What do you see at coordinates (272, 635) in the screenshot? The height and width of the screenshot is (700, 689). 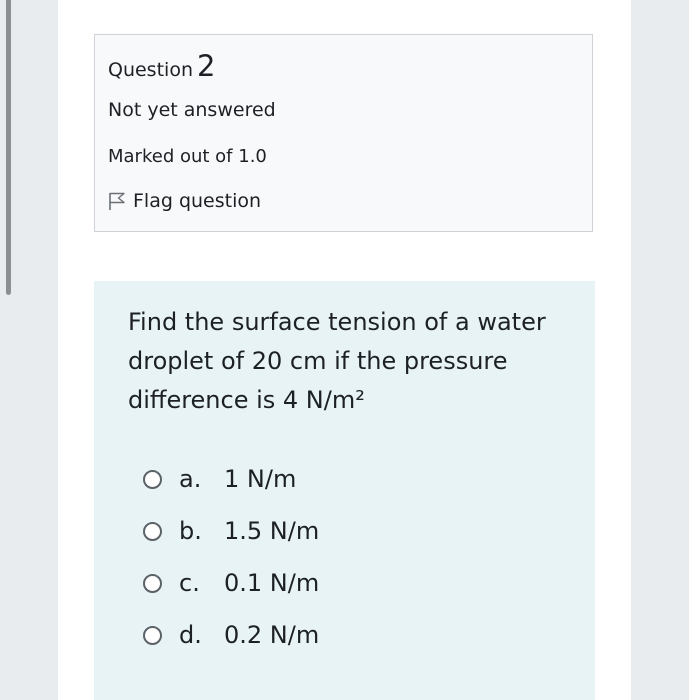 I see `answer-text: 0.2 N/m` at bounding box center [272, 635].